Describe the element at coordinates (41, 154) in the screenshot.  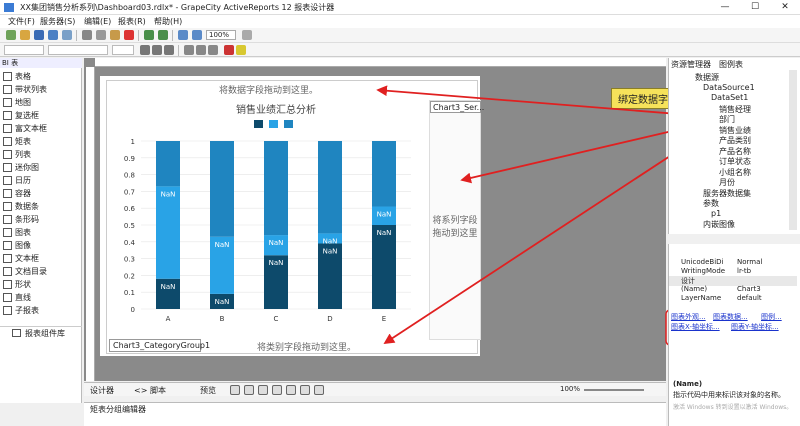
I see `toolbox-item: 列表` at that location.